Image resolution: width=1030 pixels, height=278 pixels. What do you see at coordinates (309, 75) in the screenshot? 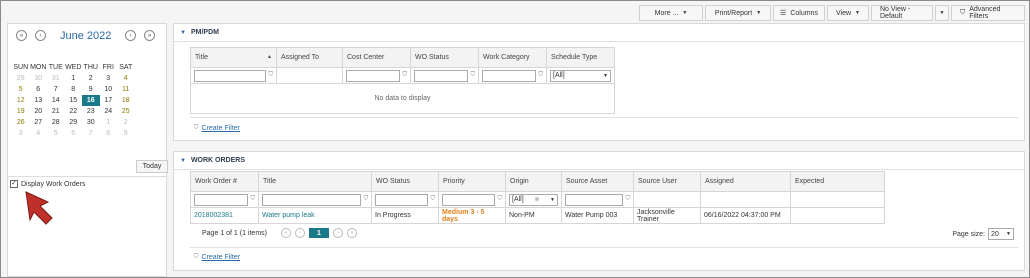
I see `assigned-to-filter-input` at bounding box center [309, 75].